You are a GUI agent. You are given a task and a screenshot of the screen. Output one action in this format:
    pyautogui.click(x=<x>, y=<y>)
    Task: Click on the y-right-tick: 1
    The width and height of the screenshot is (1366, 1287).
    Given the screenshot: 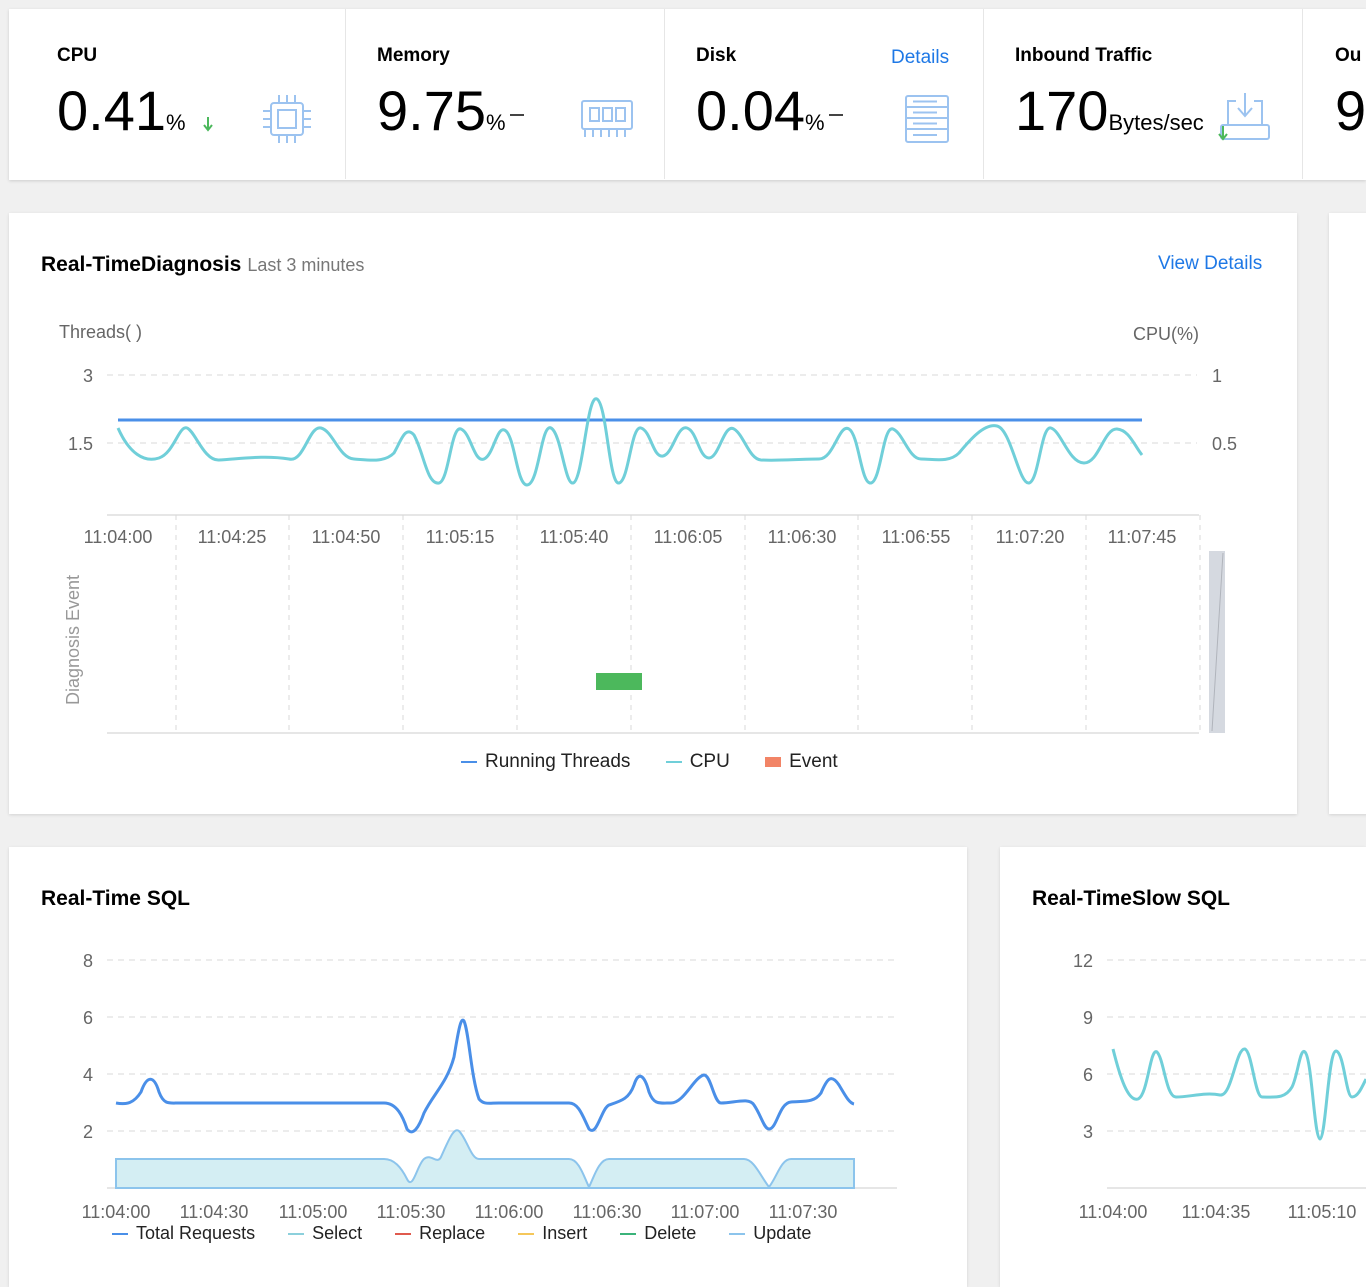 What is the action you would take?
    pyautogui.click(x=1217, y=376)
    